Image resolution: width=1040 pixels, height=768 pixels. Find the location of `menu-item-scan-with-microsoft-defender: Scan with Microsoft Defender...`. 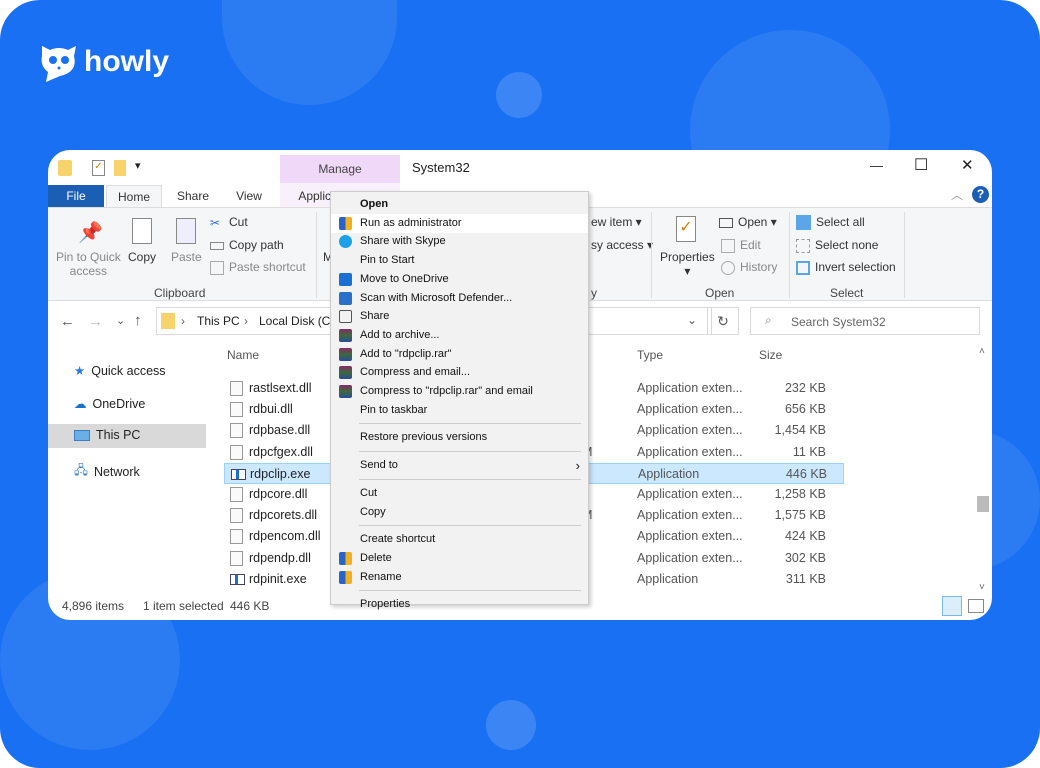

menu-item-scan-with-microsoft-defender: Scan with Microsoft Defender... is located at coordinates (459, 298).